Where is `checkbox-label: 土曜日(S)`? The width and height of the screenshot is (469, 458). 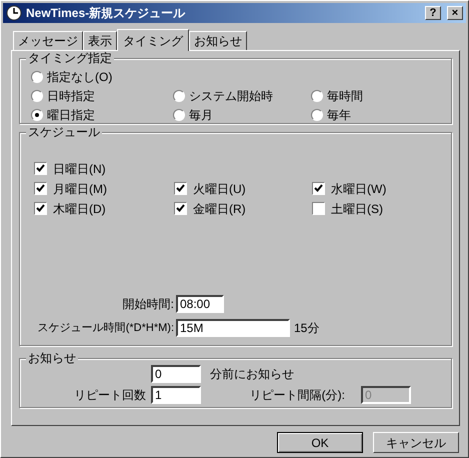
checkbox-label: 土曜日(S) is located at coordinates (357, 209).